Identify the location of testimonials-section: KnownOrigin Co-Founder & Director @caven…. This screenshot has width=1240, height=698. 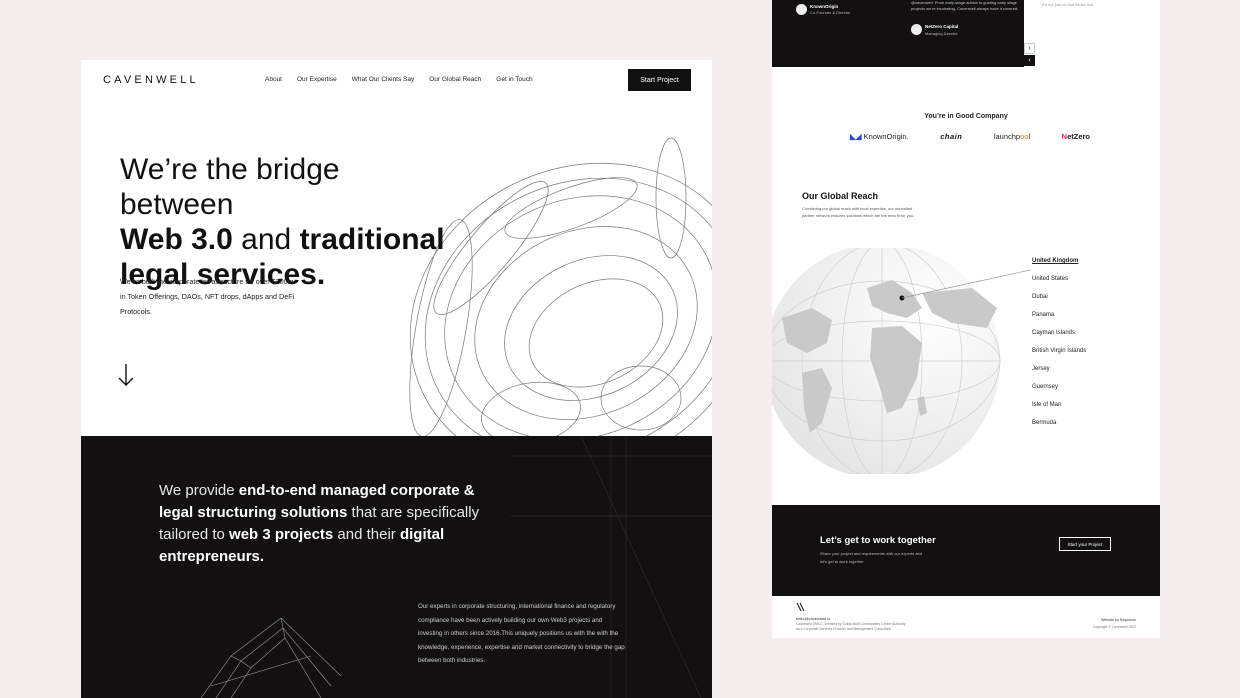
(898, 33).